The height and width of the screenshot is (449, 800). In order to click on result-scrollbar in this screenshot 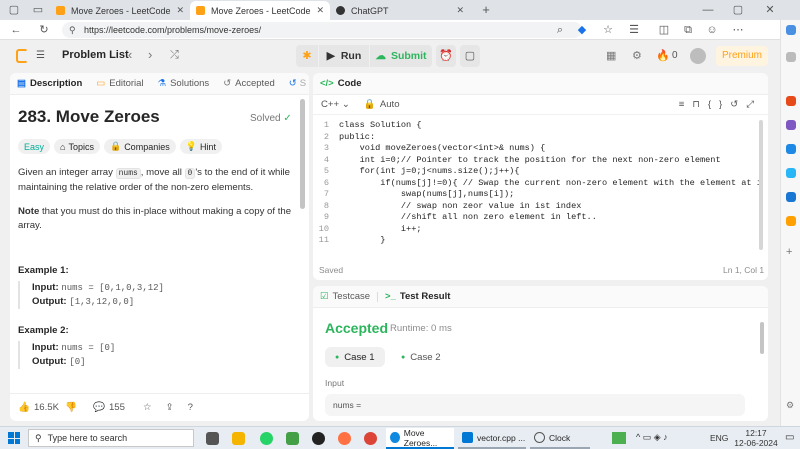, I will do `click(762, 338)`.